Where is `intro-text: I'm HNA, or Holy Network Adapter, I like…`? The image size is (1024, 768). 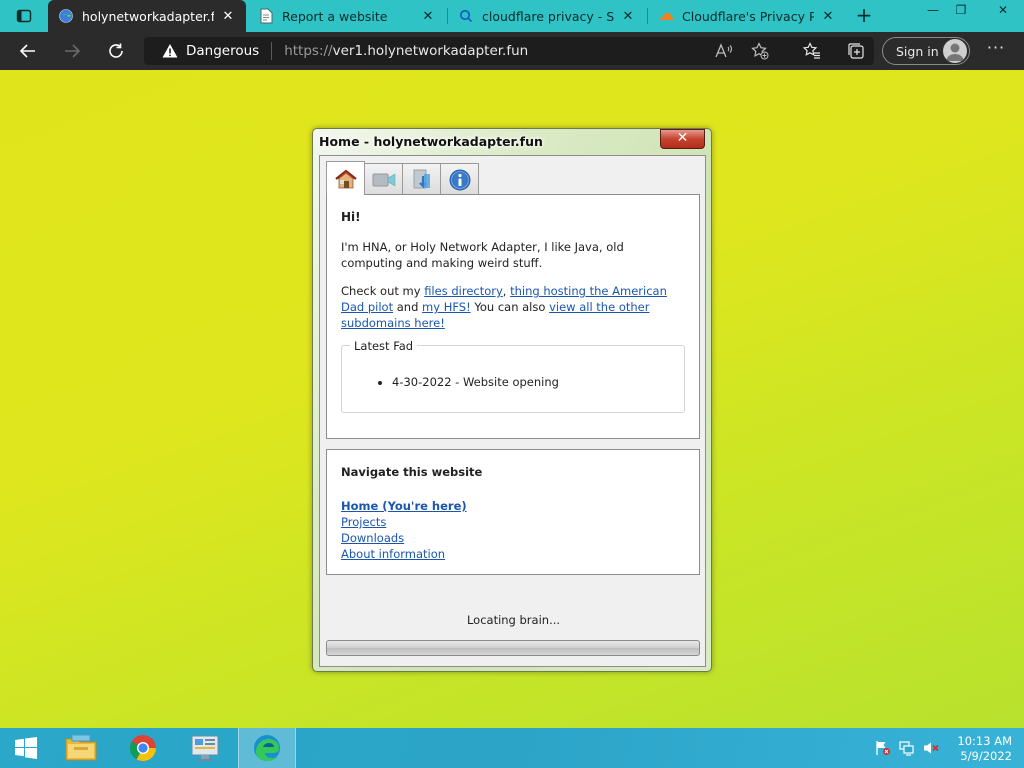
intro-text: I'm HNA, or Holy Network Adapter, I like… is located at coordinates (482, 255).